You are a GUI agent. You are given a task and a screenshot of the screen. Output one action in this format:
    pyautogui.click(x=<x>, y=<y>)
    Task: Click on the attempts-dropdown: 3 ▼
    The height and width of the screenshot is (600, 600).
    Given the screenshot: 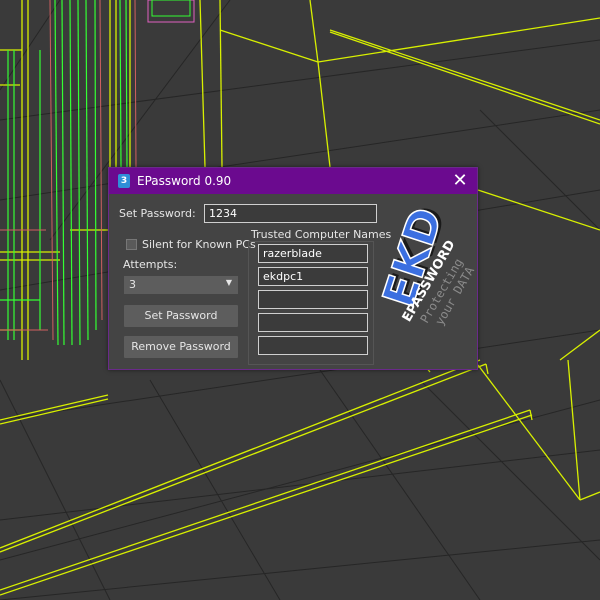 What is the action you would take?
    pyautogui.click(x=181, y=285)
    